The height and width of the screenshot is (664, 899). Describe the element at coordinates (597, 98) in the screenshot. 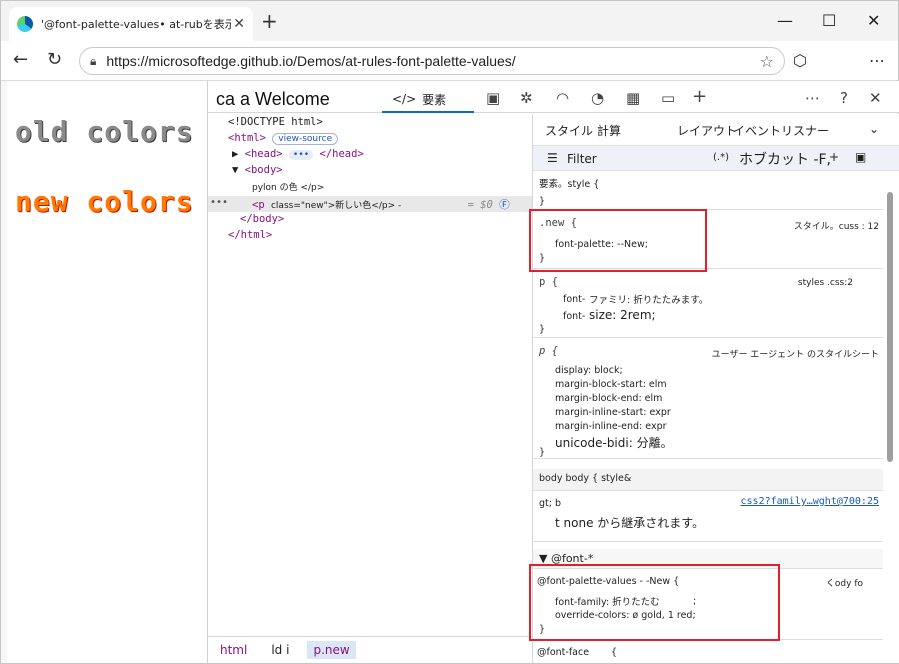

I see `performance-gauge-icon: ◔` at that location.